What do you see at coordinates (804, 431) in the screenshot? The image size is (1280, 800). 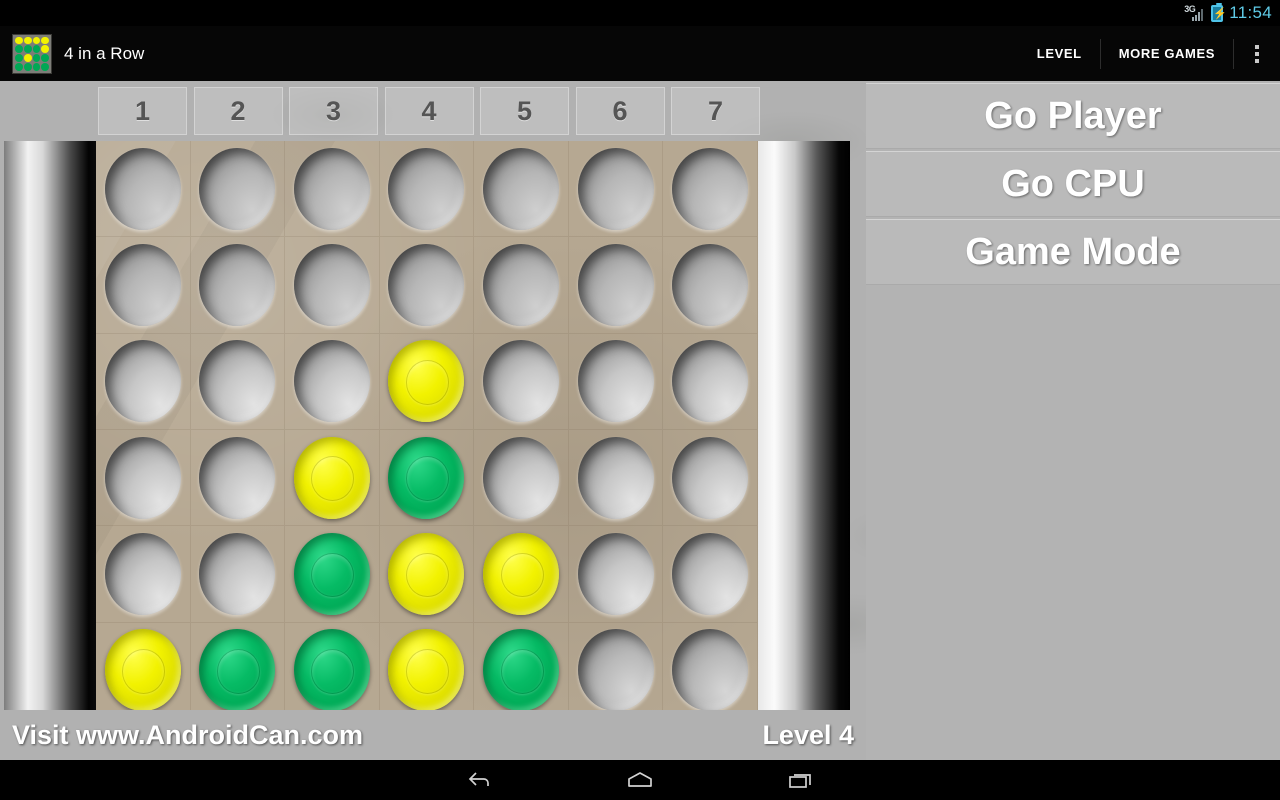 I see `board-post-right` at bounding box center [804, 431].